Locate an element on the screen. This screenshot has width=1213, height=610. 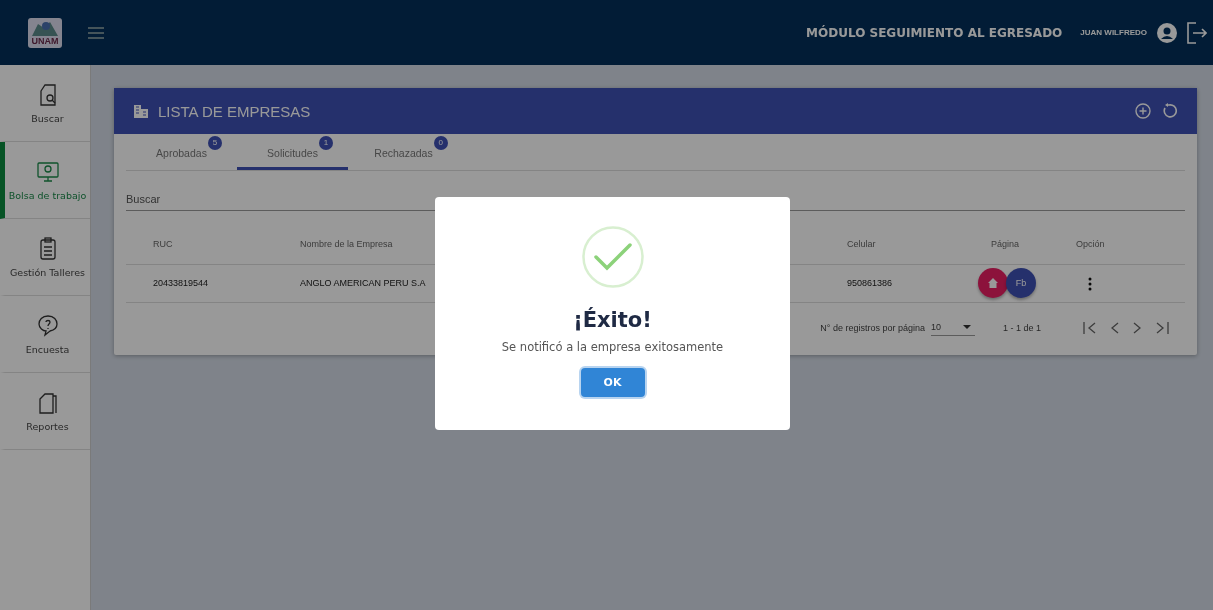
sidebar-item: Reportes is located at coordinates (45, 411).